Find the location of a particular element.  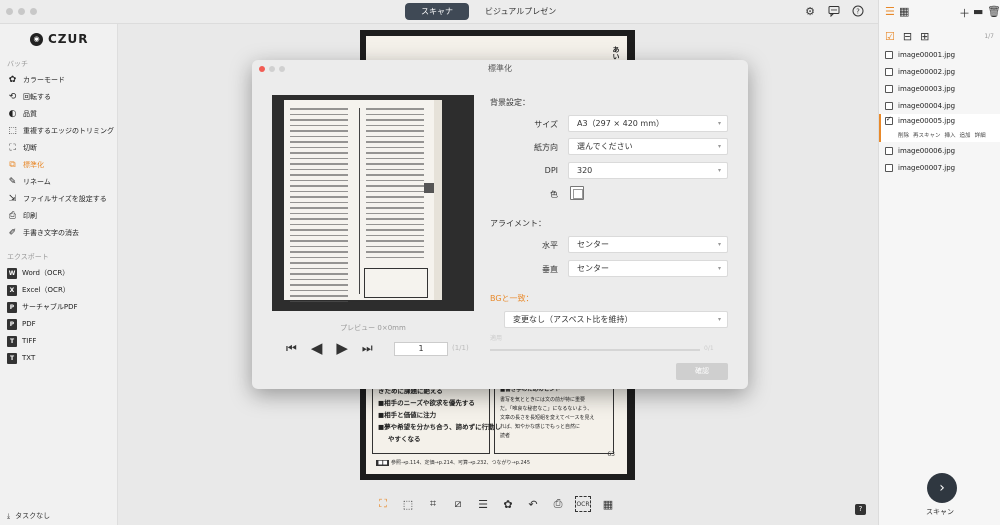

help-icon: ? is located at coordinates (858, 11).